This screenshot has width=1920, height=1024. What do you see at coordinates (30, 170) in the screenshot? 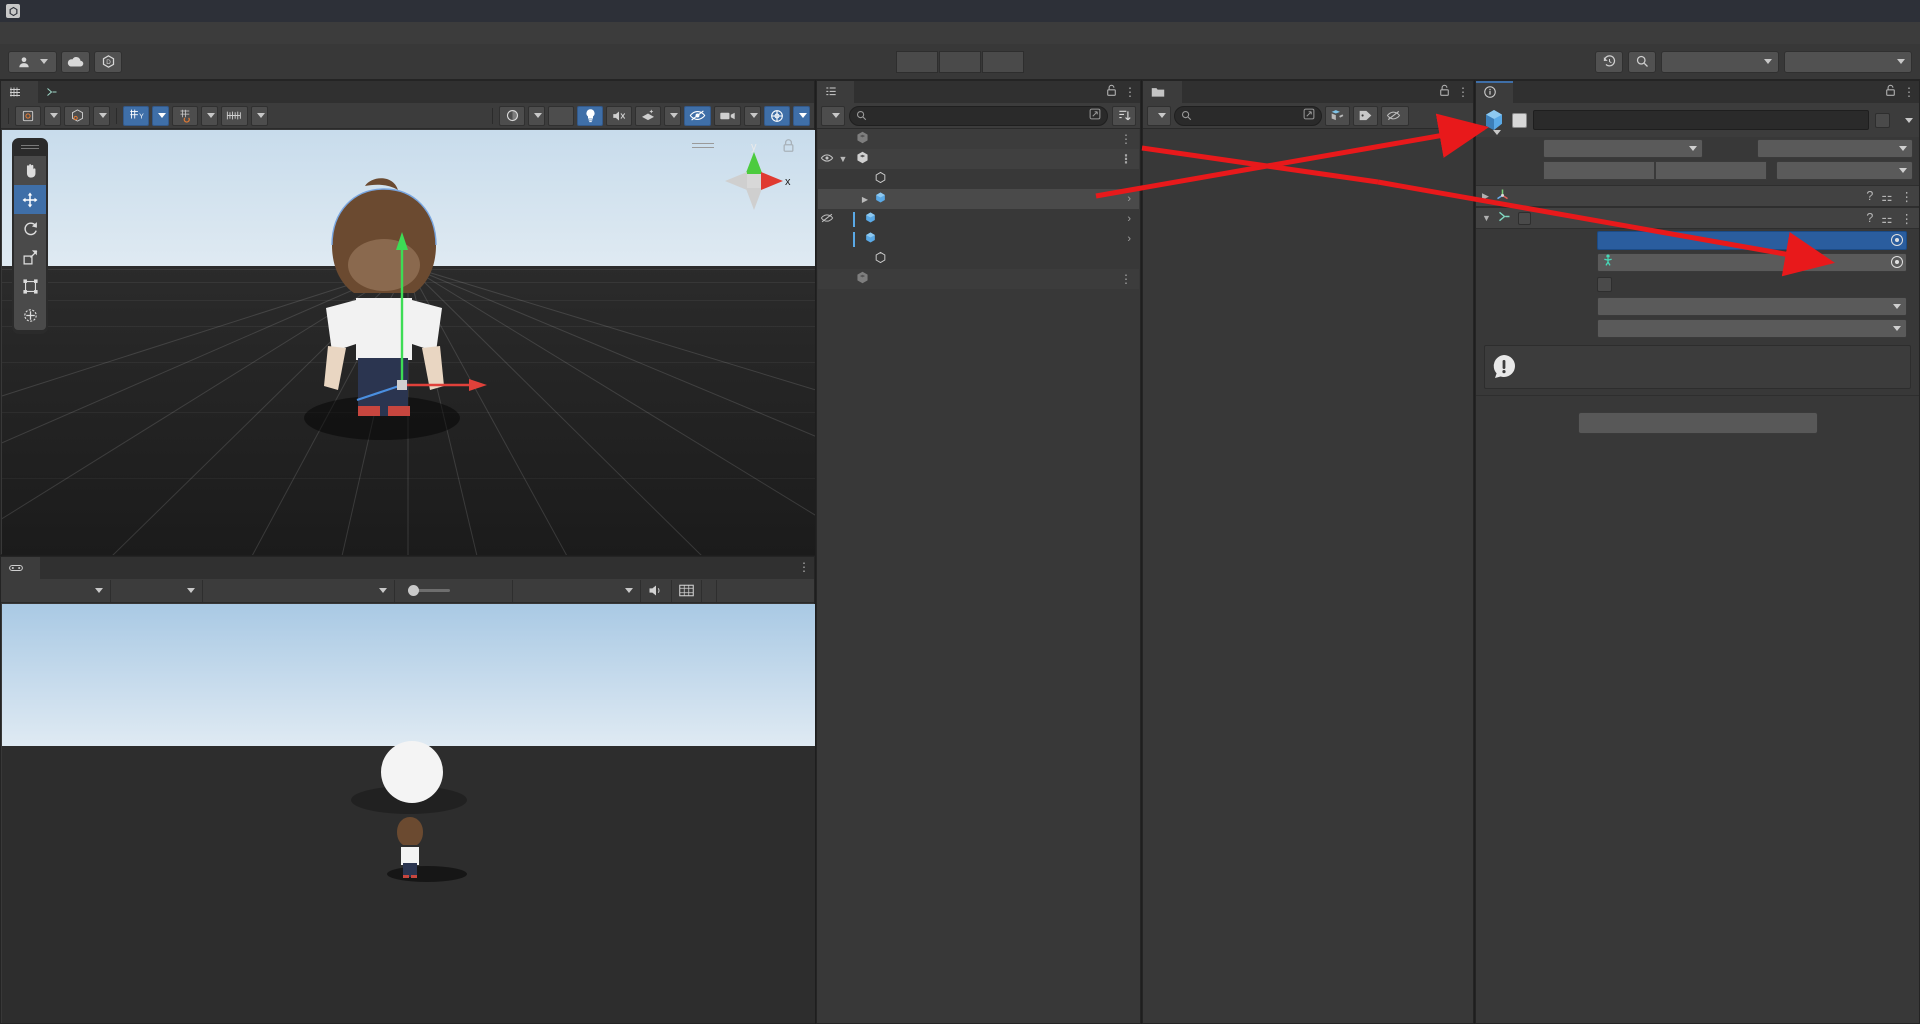
I see `hand-tool-button` at bounding box center [30, 170].